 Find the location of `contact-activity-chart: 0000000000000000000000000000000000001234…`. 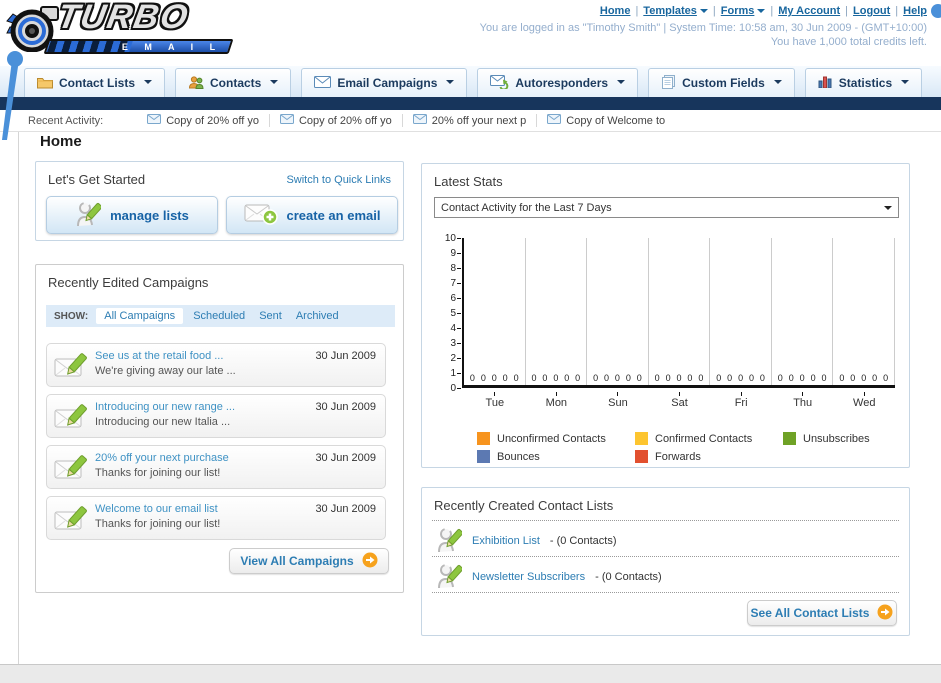

contact-activity-chart: 0000000000000000000000000000000000001234… is located at coordinates (666, 329).